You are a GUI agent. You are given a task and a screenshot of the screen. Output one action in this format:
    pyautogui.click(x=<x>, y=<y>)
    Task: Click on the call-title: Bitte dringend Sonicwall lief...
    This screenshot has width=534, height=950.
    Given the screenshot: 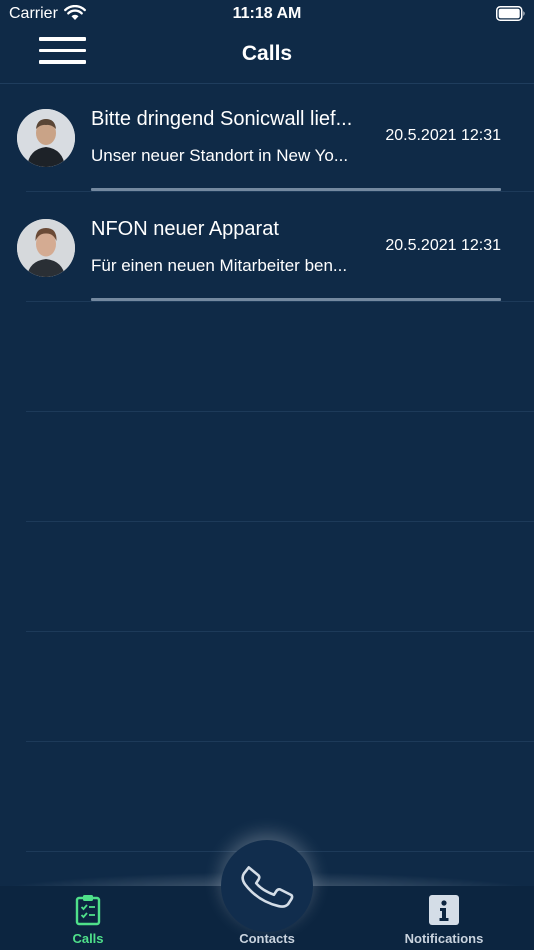 What is the action you would take?
    pyautogui.click(x=222, y=119)
    